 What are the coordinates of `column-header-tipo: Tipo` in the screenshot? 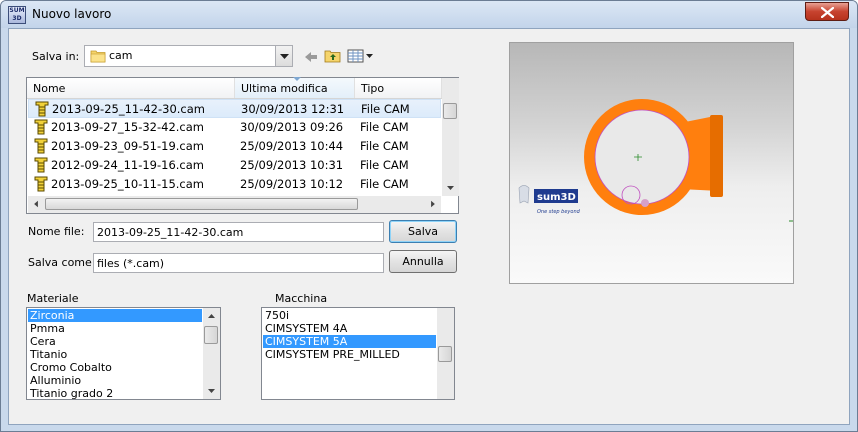 It's located at (398, 88).